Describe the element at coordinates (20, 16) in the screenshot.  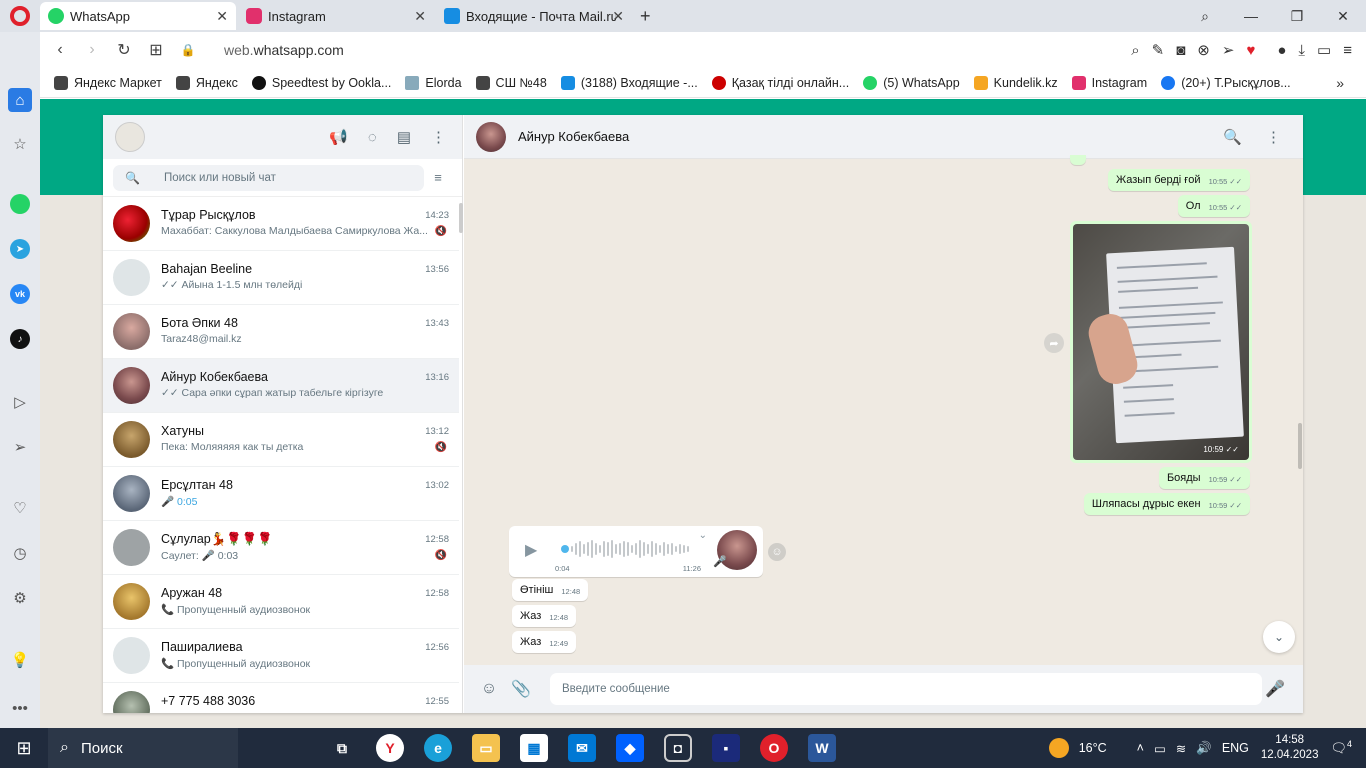
I see `opera-menu-icon` at that location.